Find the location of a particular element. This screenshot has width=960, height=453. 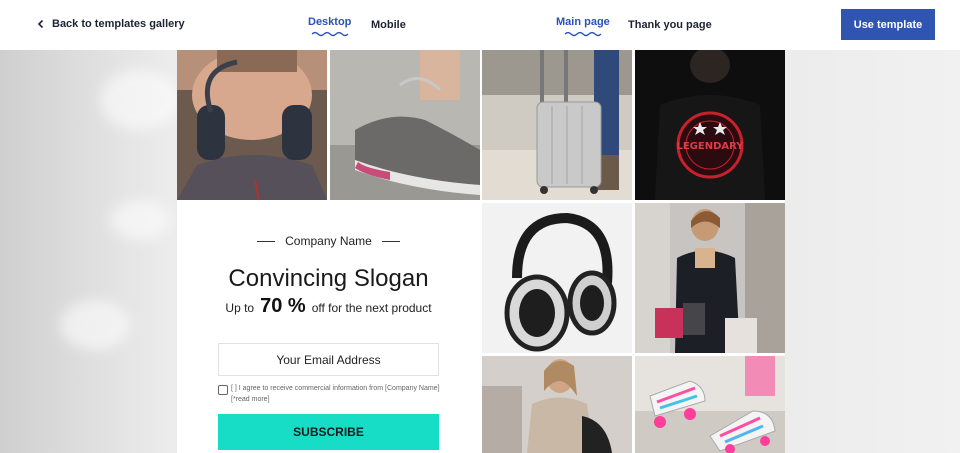

woman-headphones-photo is located at coordinates (252, 125).